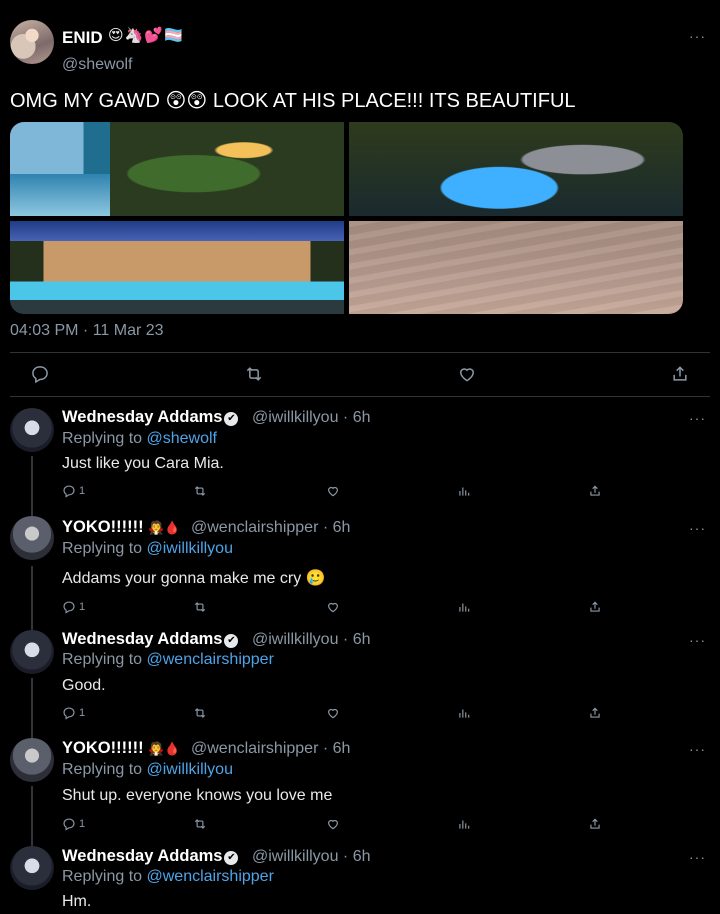  What do you see at coordinates (77, 901) in the screenshot?
I see `reply-text: Hm.` at bounding box center [77, 901].